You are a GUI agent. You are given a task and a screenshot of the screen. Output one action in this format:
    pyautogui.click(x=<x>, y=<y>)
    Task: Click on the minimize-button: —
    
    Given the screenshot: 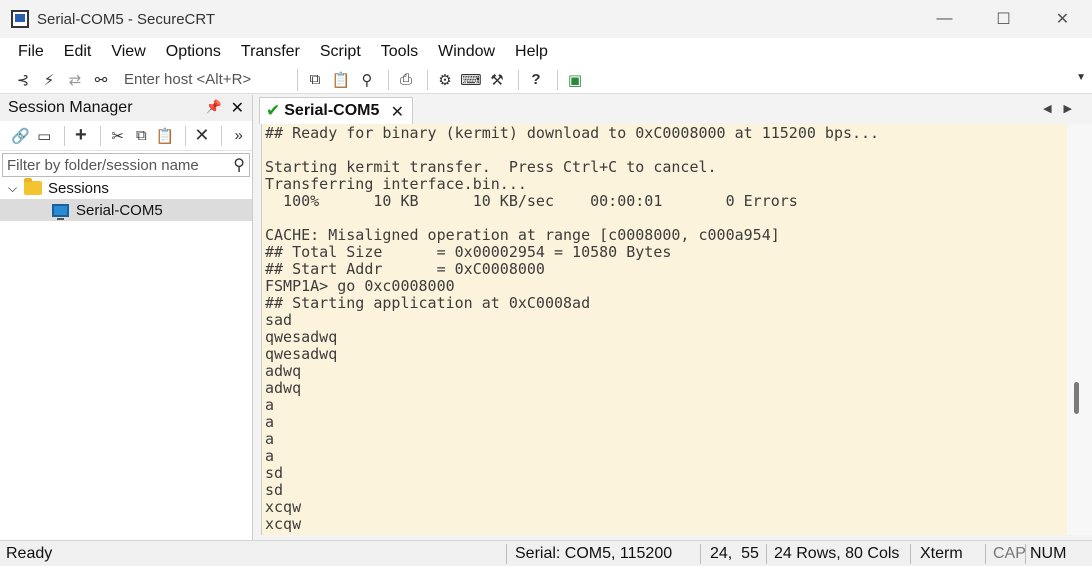 What is the action you would take?
    pyautogui.click(x=944, y=19)
    